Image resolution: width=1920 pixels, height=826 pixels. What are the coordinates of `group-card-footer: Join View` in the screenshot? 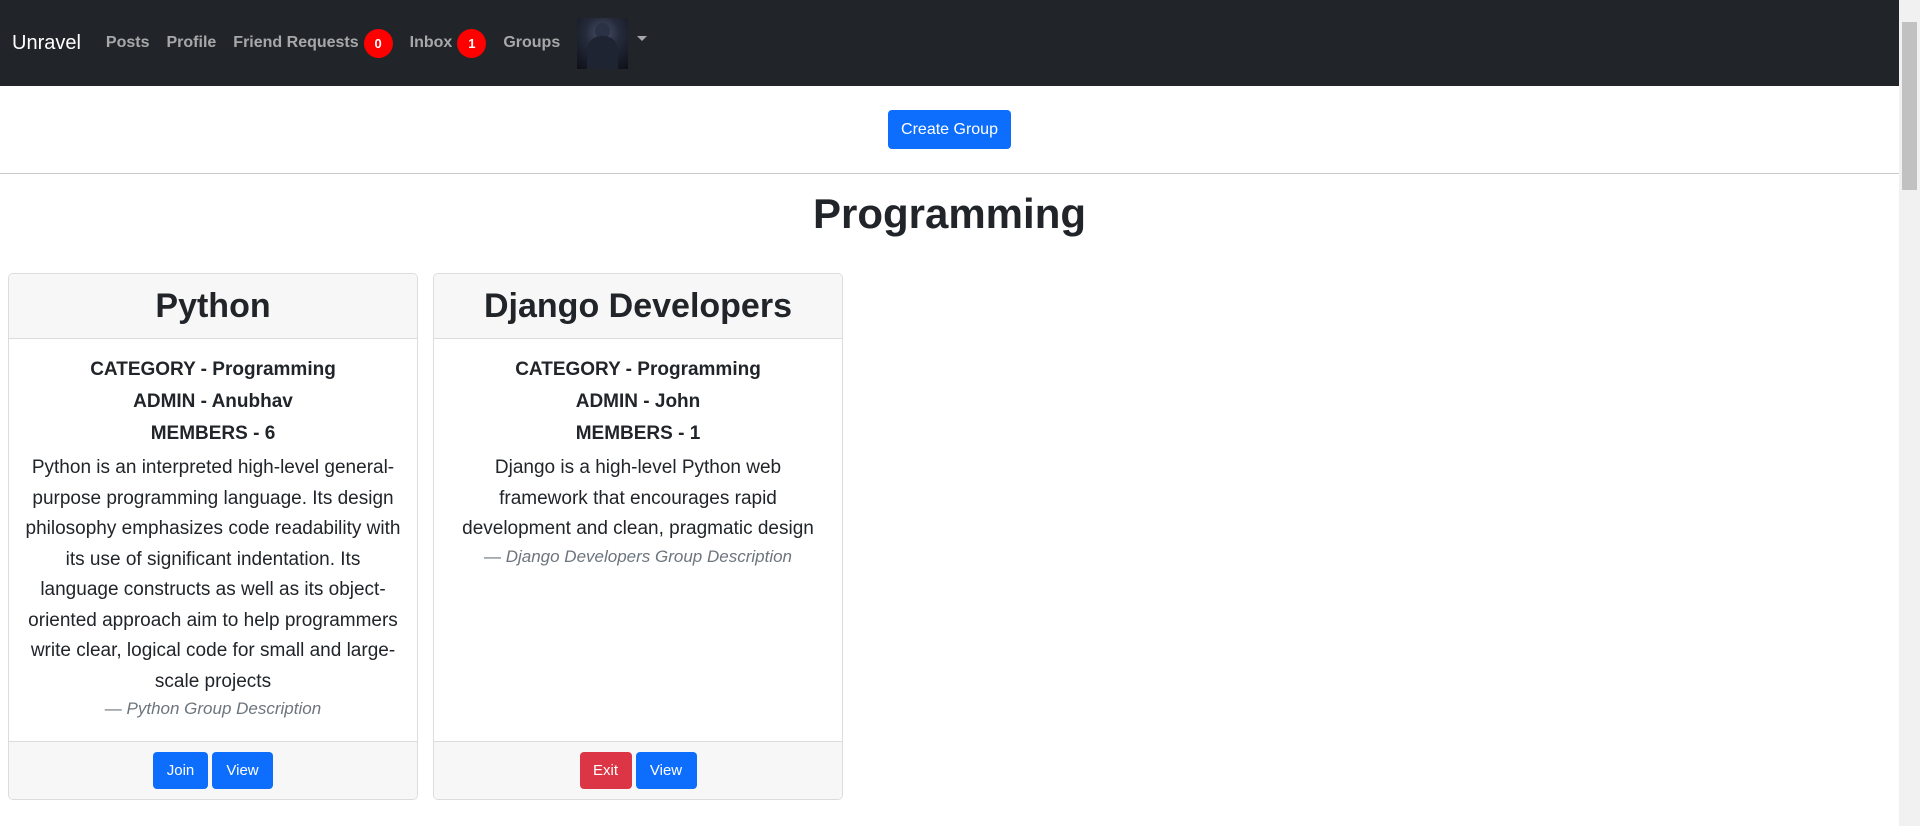 It's located at (213, 770).